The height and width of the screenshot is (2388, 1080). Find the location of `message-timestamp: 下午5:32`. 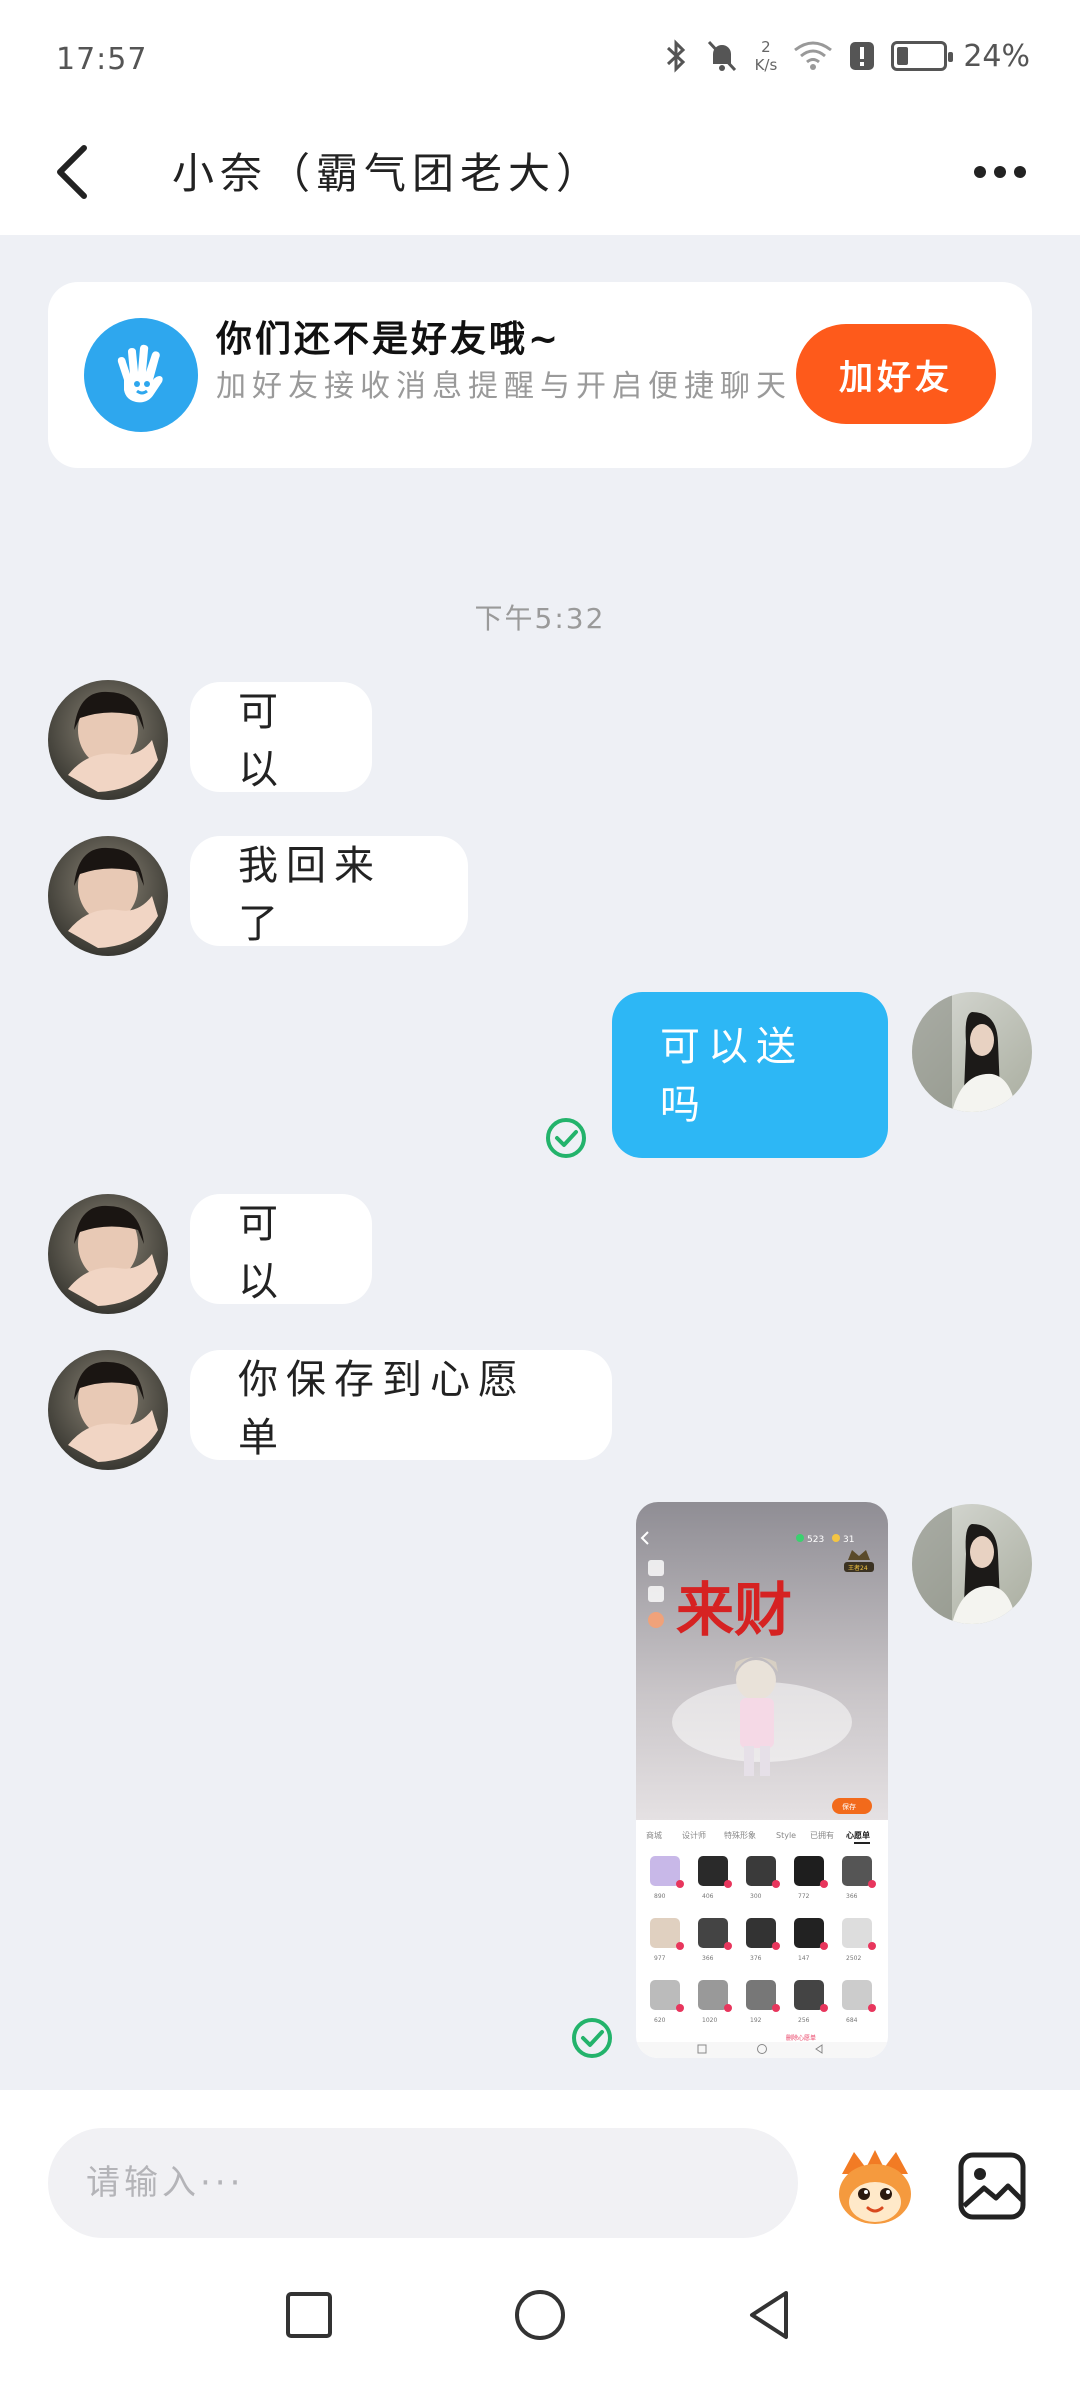

message-timestamp: 下午5:32 is located at coordinates (540, 618).